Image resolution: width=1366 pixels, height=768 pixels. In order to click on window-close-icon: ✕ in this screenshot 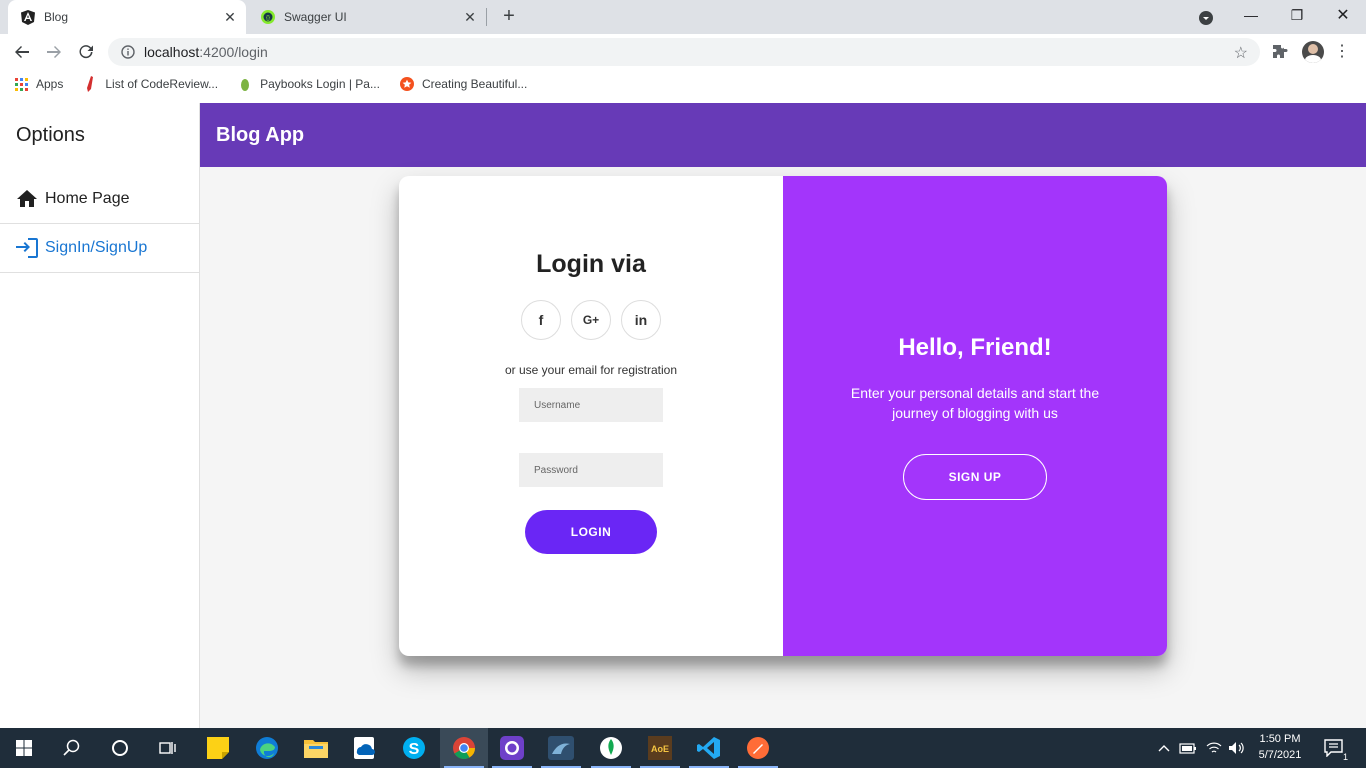, I will do `click(1343, 15)`.